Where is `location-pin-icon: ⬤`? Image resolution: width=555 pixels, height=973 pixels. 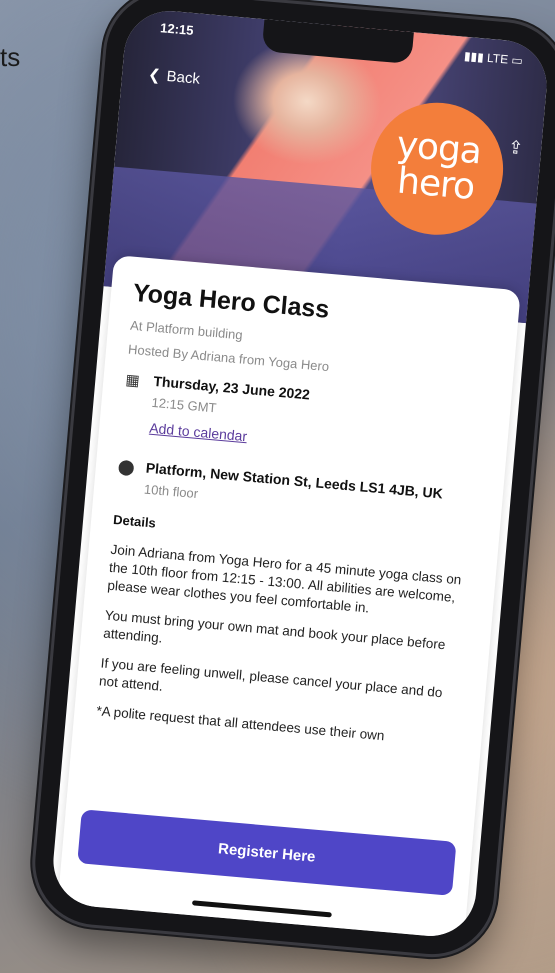 location-pin-icon: ⬤ is located at coordinates (126, 467).